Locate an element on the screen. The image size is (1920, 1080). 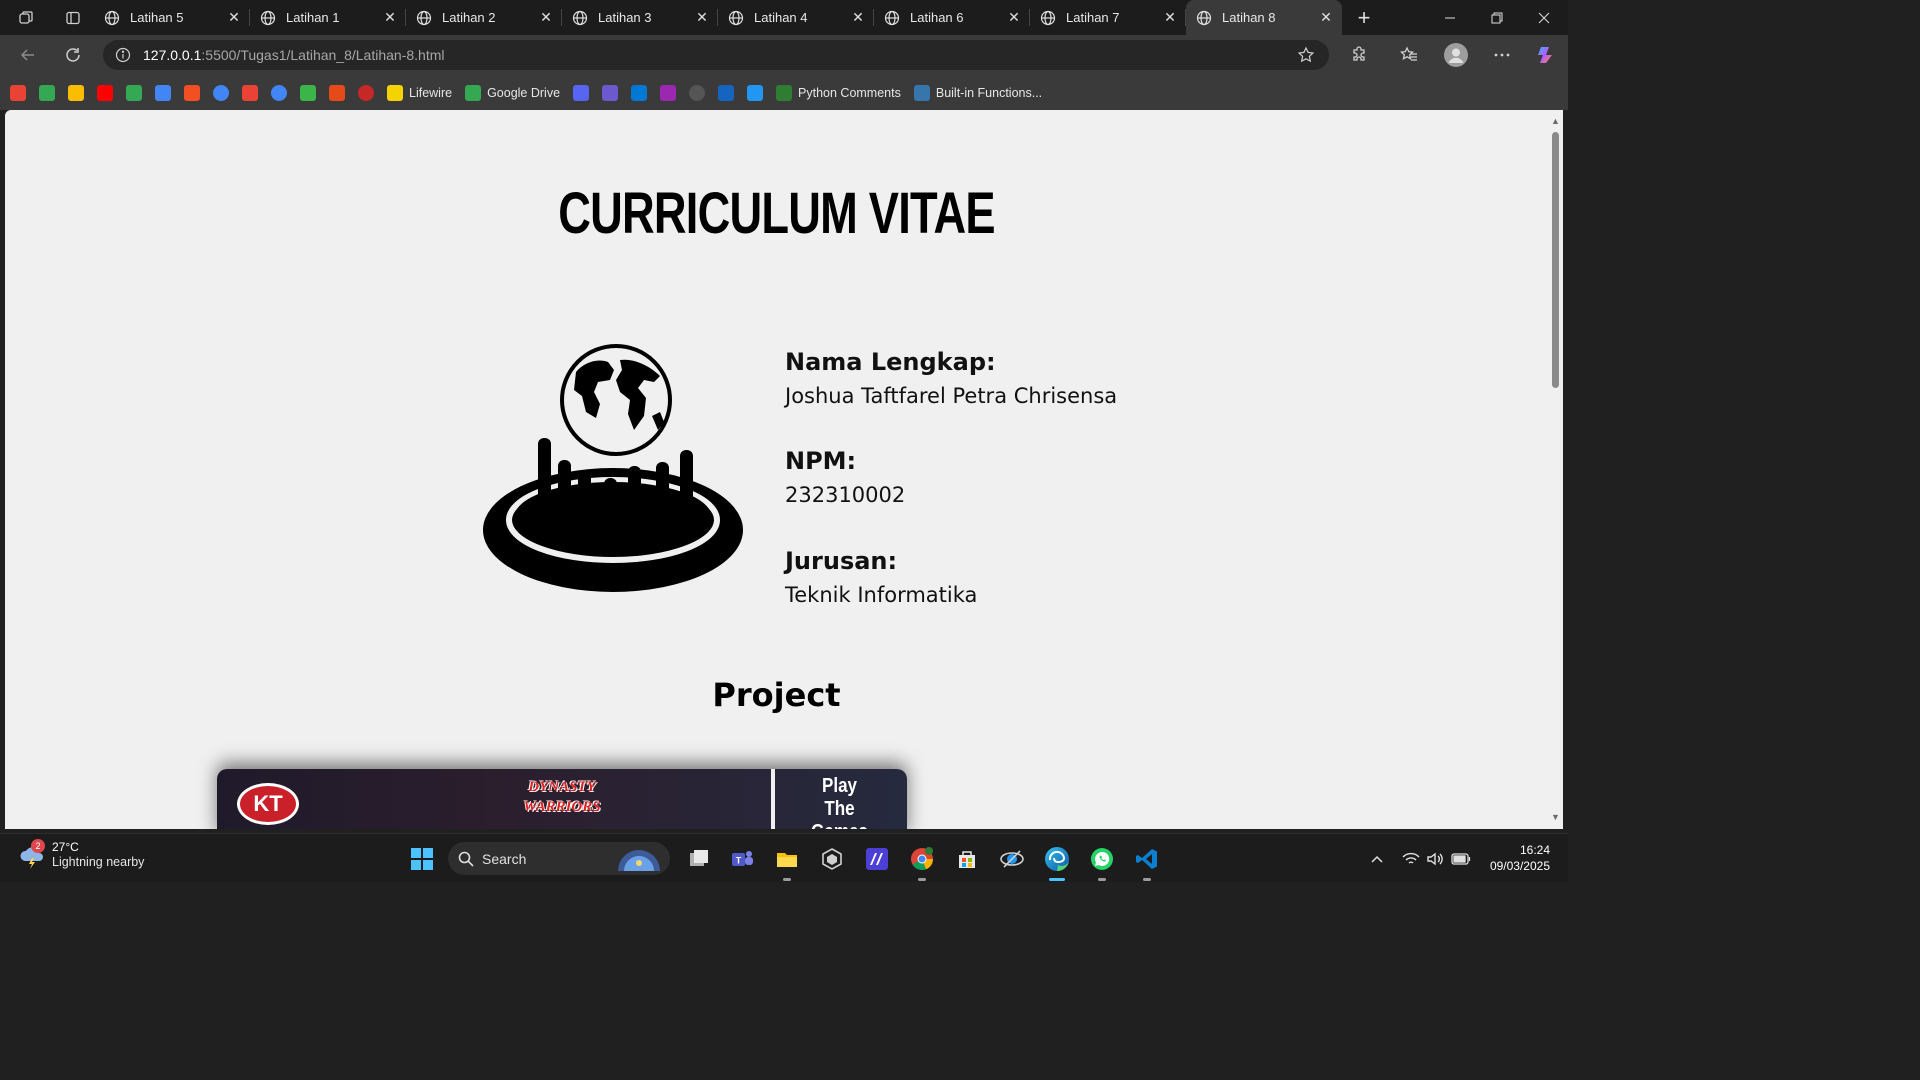
workspaces-icon is located at coordinates (26, 17).